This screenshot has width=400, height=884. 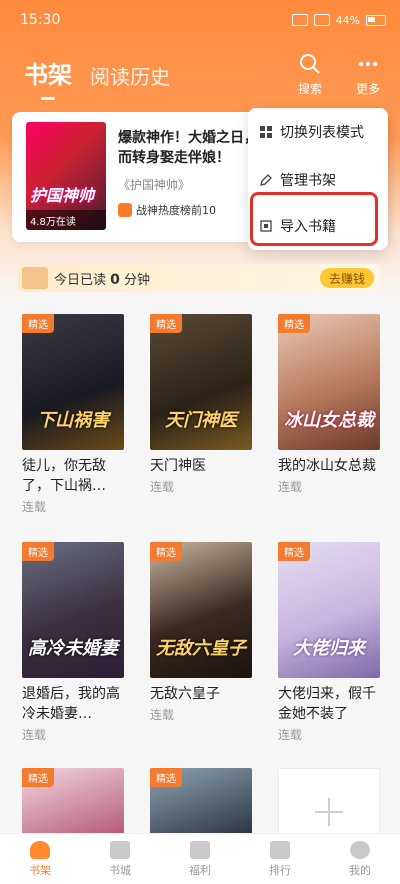 What do you see at coordinates (329, 610) in the screenshot?
I see `book-cover: 精选 大佬归来` at bounding box center [329, 610].